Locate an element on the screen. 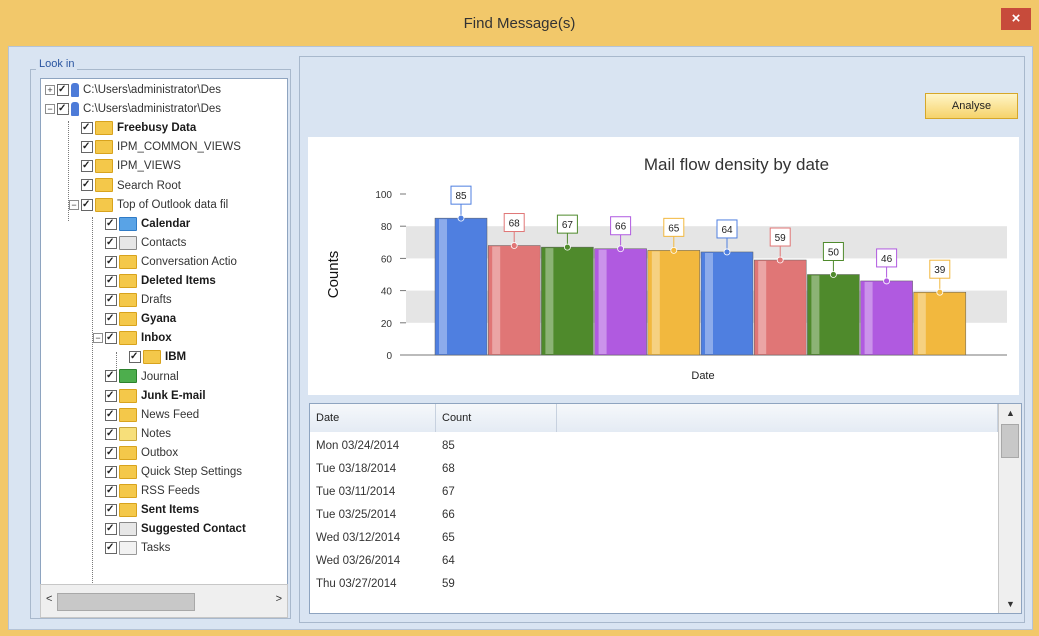  data-label: 39 is located at coordinates (940, 270).